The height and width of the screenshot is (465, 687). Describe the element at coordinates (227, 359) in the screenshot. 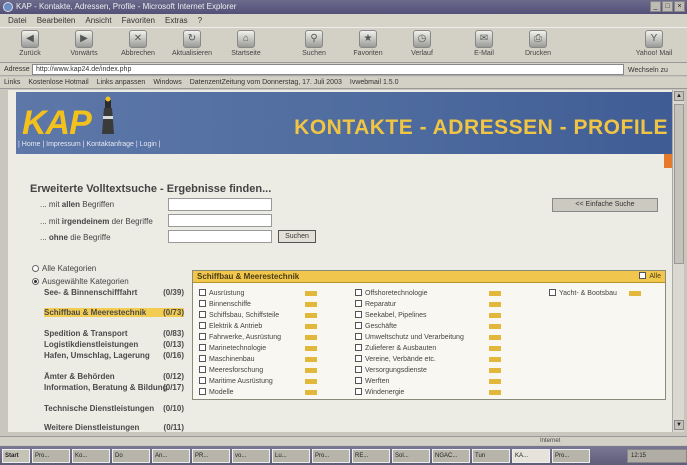

I see `subcategory-checkbox: Maschinenbau` at that location.